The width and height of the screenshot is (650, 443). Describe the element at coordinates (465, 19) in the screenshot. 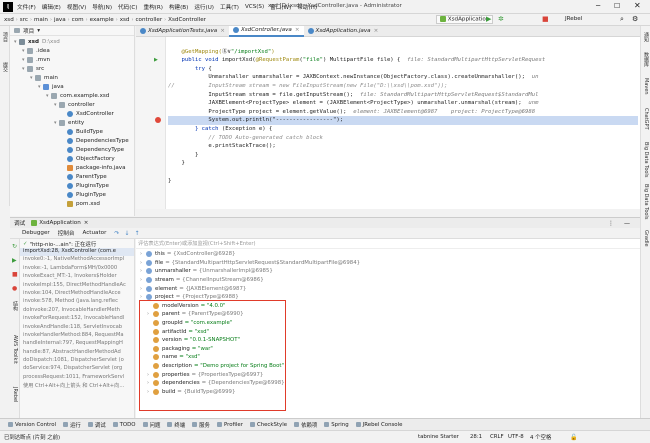

I see `run-config-selector: XsdApplication` at that location.